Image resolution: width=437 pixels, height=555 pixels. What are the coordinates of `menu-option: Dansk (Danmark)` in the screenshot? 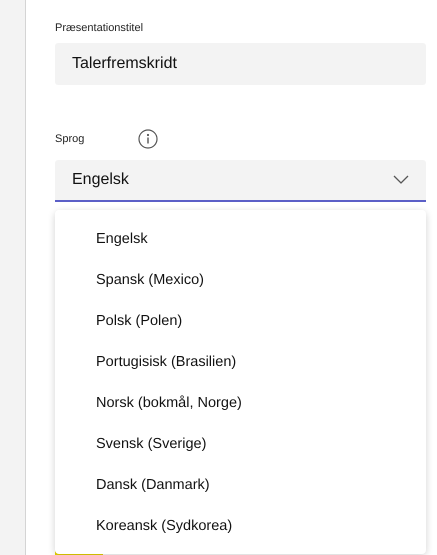 It's located at (240, 484).